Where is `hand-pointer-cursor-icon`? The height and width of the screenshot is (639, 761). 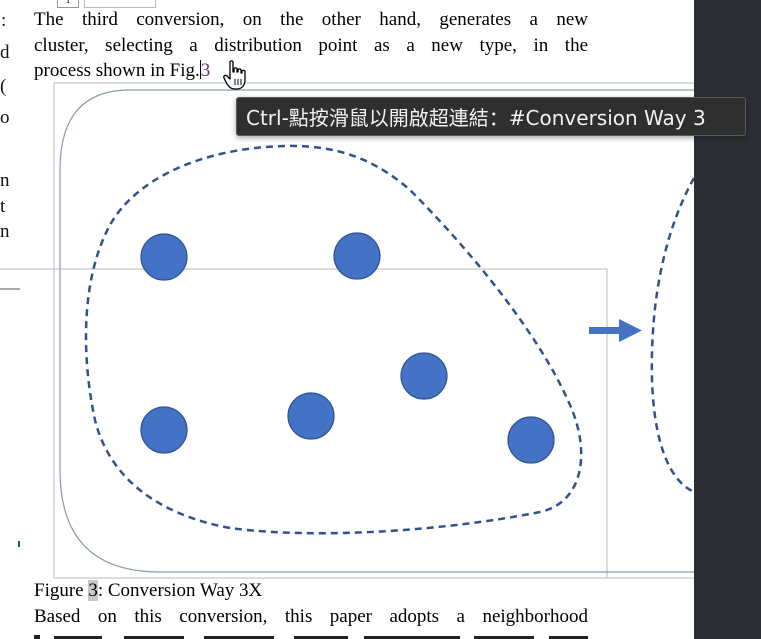 hand-pointer-cursor-icon is located at coordinates (234, 75).